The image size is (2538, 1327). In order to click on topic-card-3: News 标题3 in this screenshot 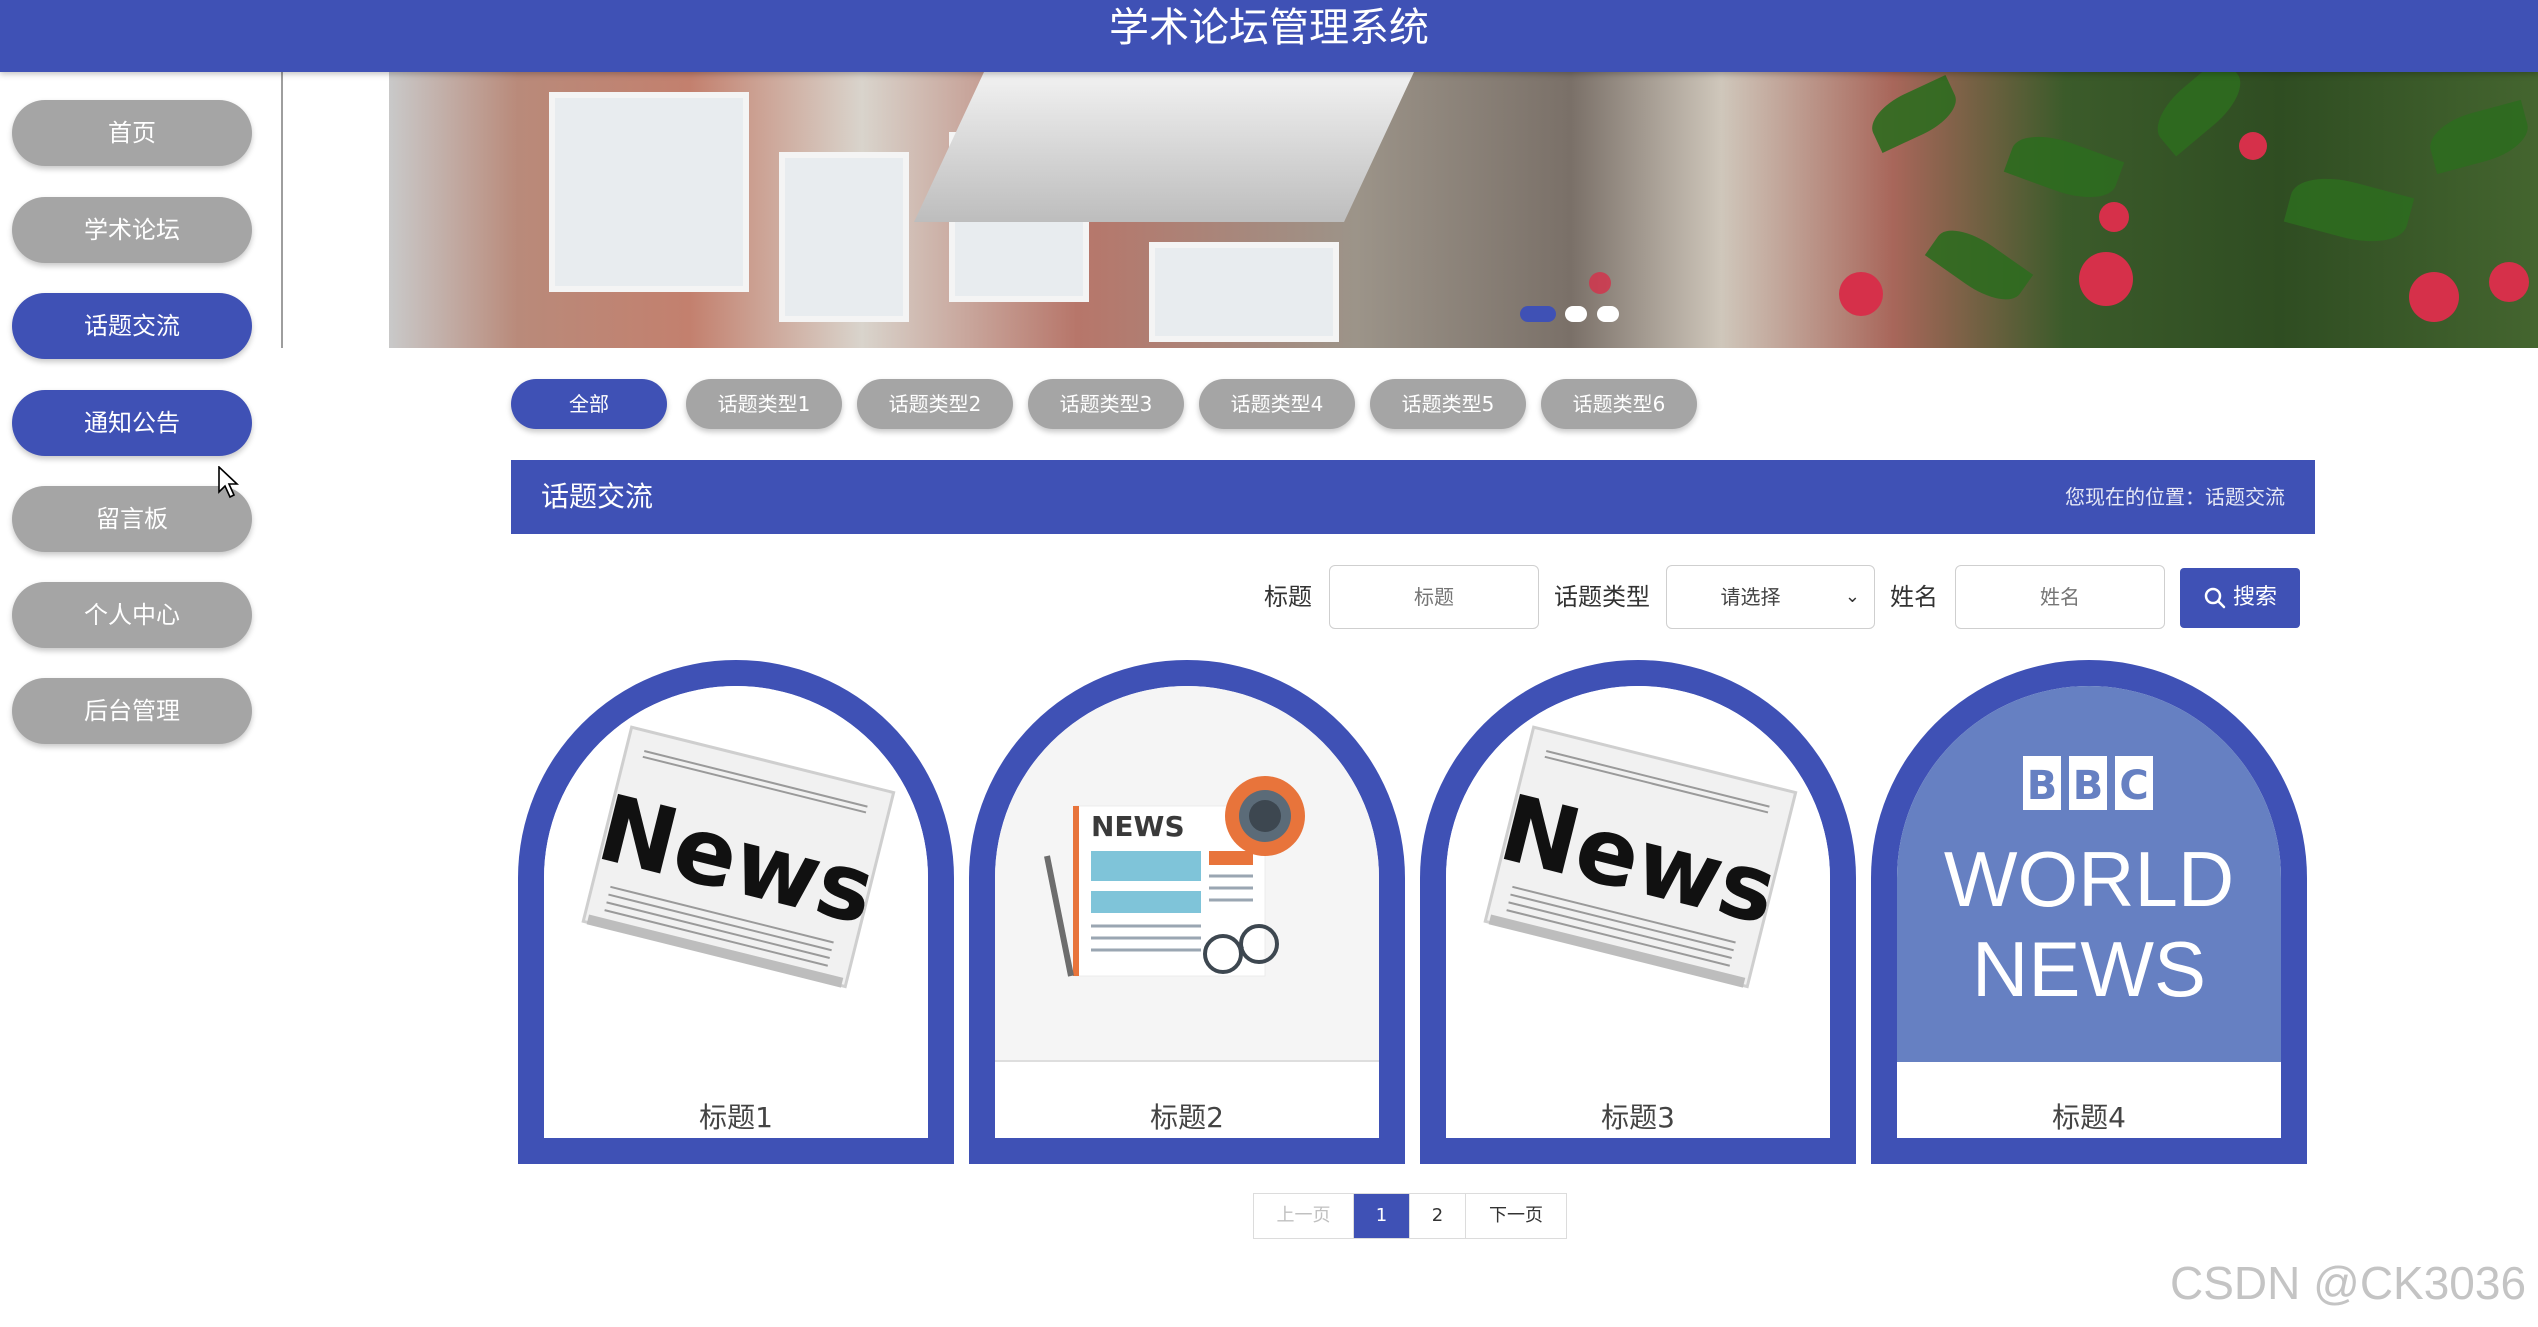, I will do `click(1638, 912)`.